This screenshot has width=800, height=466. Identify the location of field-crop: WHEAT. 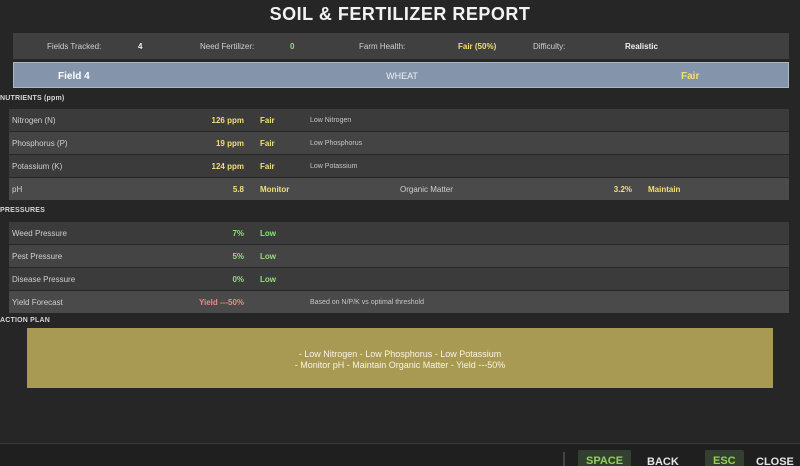
(402, 76).